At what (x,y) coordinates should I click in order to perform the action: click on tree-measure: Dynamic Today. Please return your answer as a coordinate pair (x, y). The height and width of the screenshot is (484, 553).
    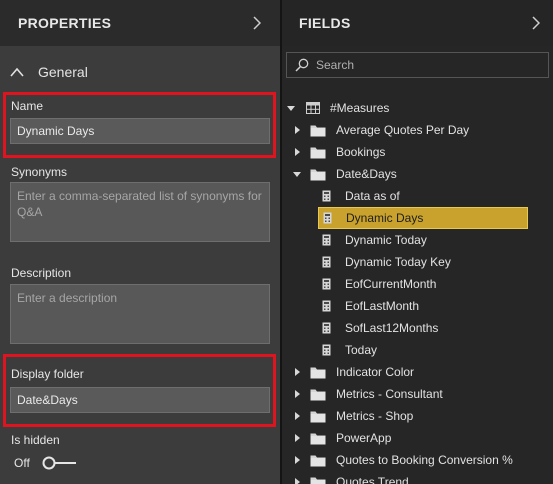
    Looking at the image, I should click on (372, 240).